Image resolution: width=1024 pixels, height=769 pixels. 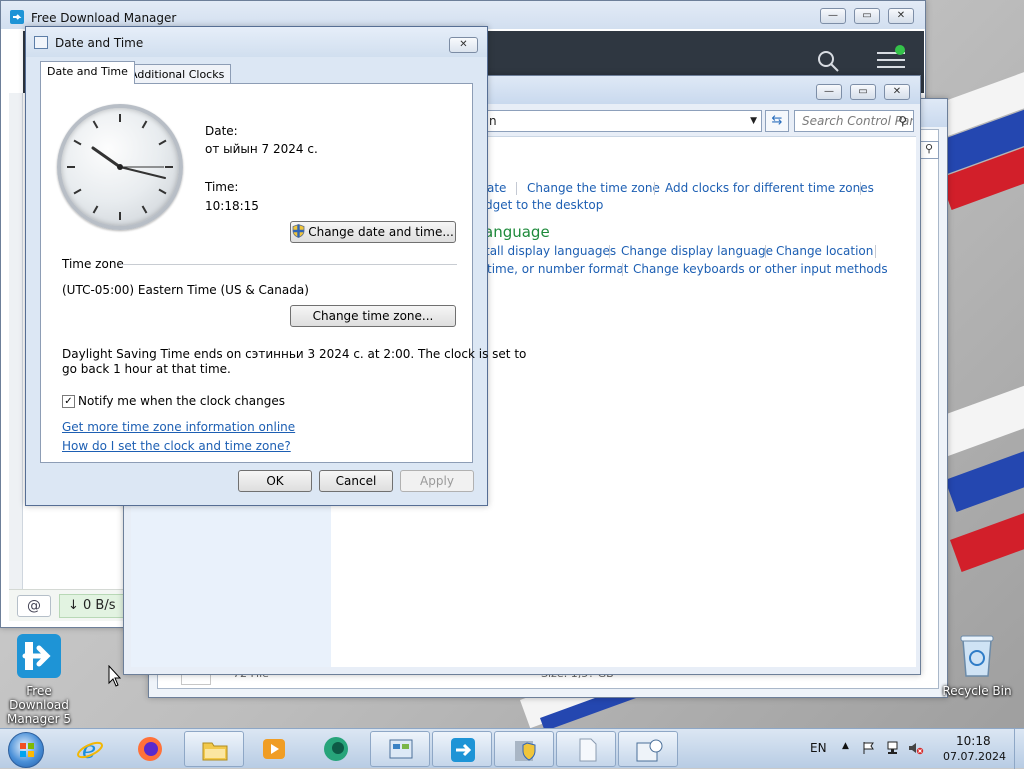 What do you see at coordinates (115, 676) in the screenshot?
I see `mouse-cursor-icon` at bounding box center [115, 676].